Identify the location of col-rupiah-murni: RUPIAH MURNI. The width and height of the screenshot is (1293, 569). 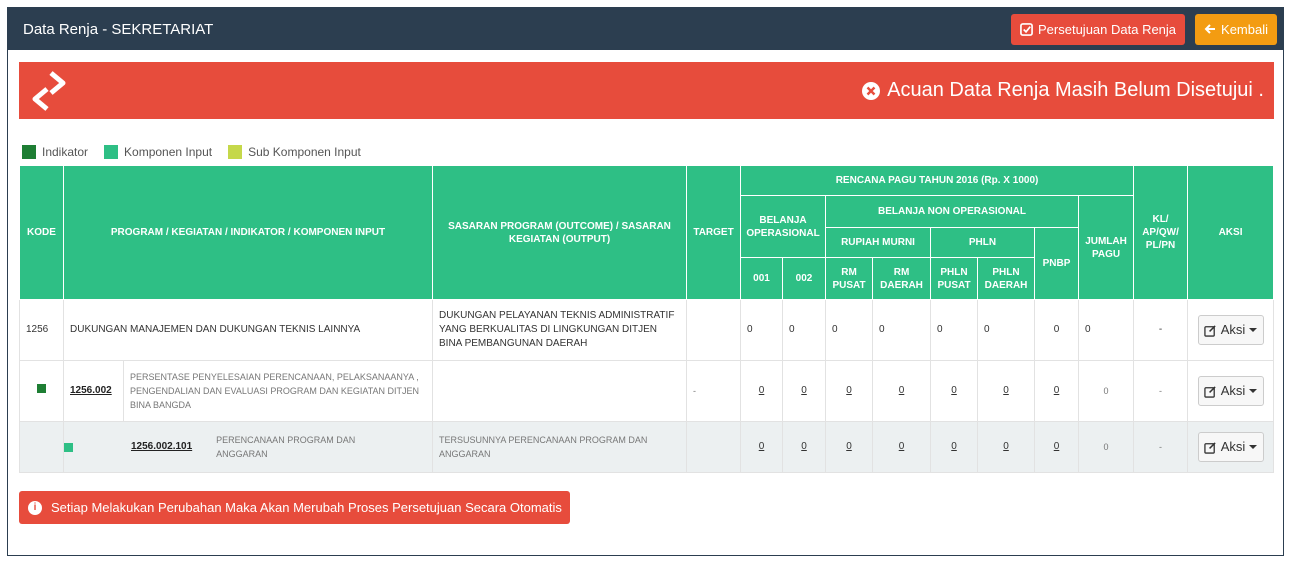
(878, 242).